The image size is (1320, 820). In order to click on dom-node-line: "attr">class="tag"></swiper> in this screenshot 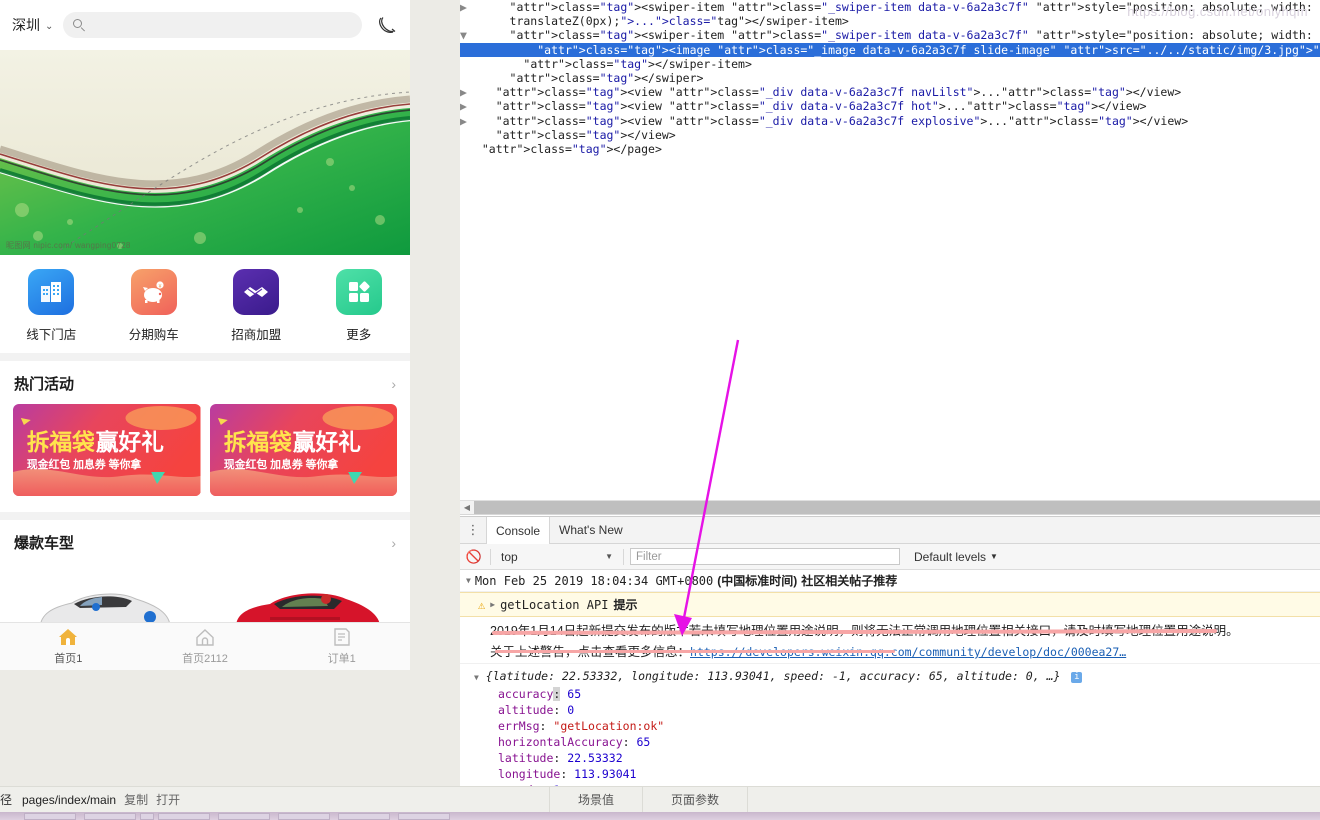, I will do `click(890, 78)`.